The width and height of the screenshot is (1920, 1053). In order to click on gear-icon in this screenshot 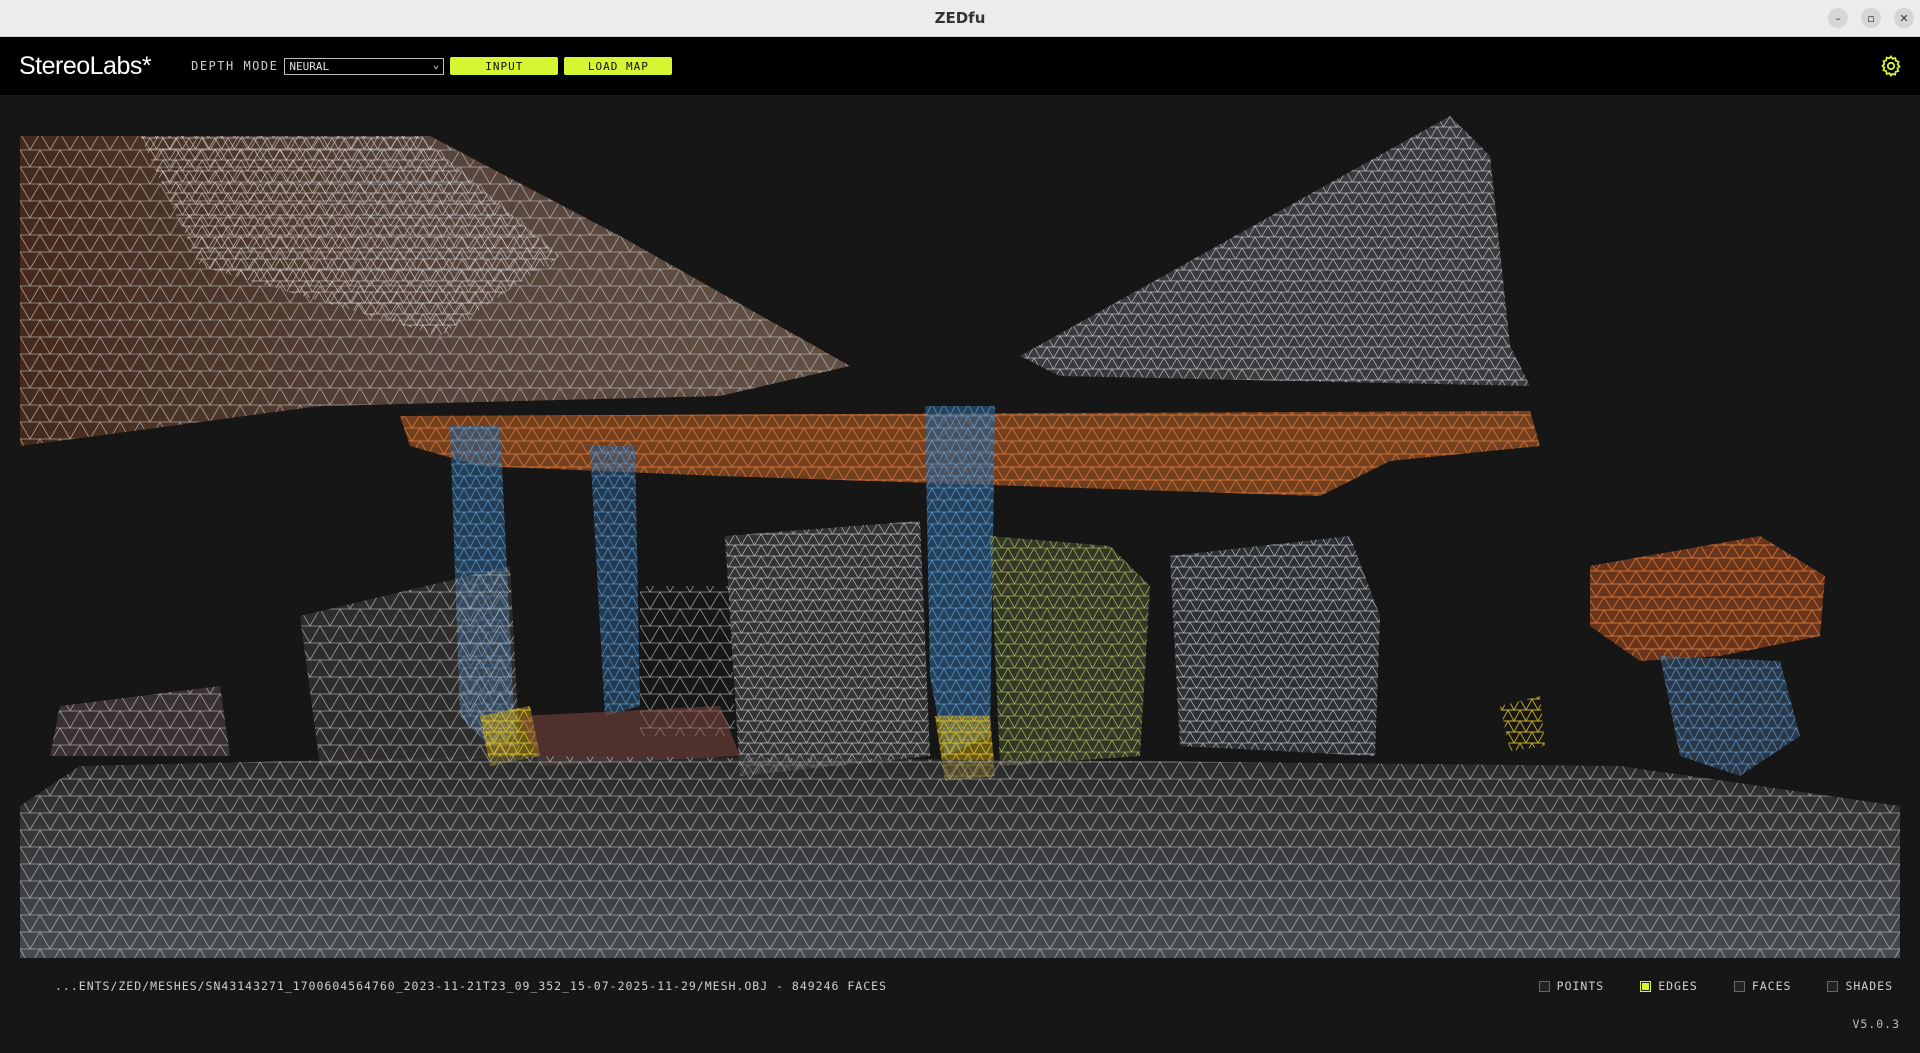, I will do `click(1891, 66)`.